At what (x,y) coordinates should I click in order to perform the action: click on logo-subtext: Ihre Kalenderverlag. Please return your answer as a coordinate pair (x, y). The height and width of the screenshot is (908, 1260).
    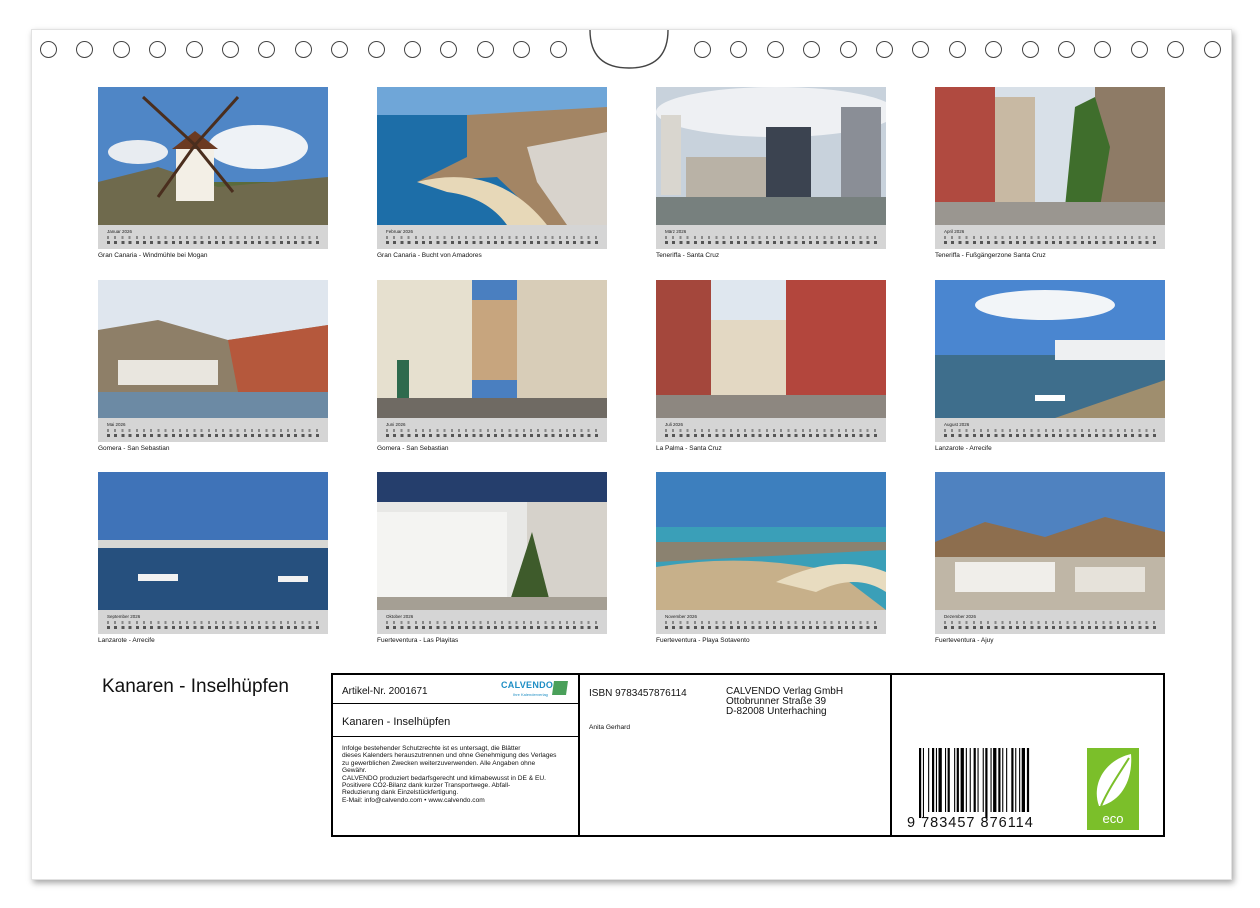
    Looking at the image, I should click on (530, 694).